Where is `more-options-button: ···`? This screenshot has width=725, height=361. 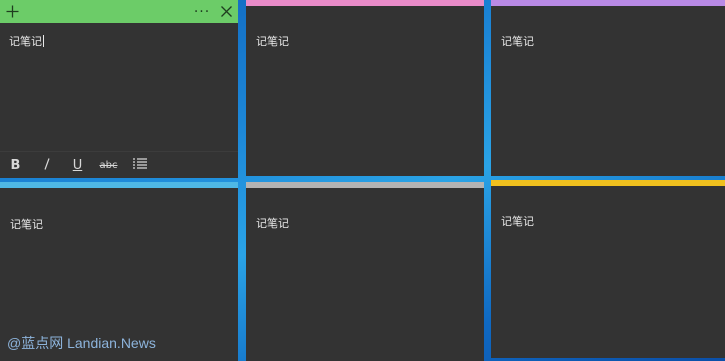
more-options-button: ··· is located at coordinates (202, 11).